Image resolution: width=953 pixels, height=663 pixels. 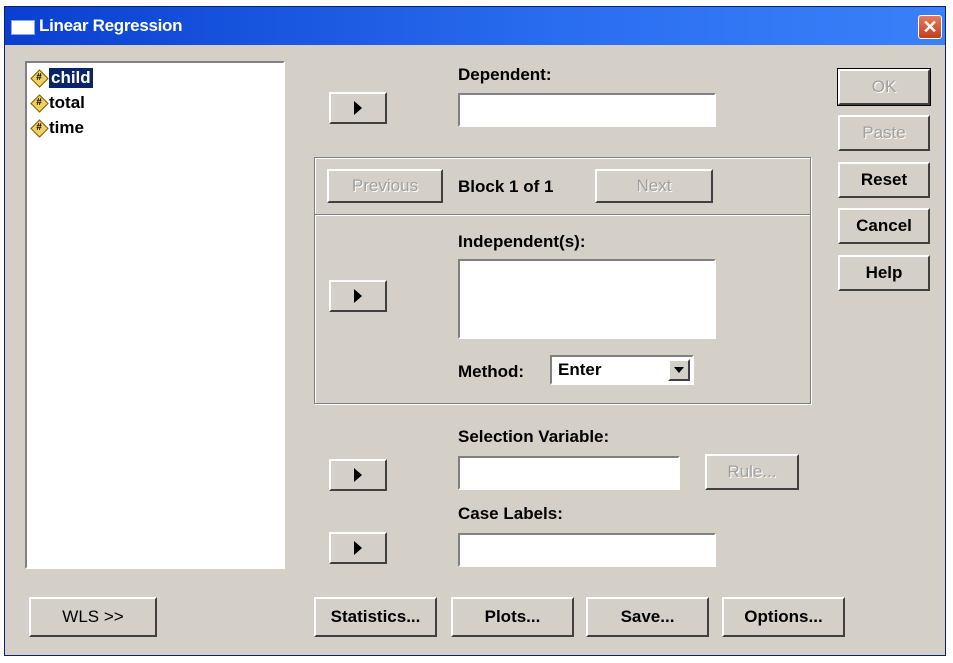 What do you see at coordinates (522, 241) in the screenshot?
I see `independents-label: Independent(s):` at bounding box center [522, 241].